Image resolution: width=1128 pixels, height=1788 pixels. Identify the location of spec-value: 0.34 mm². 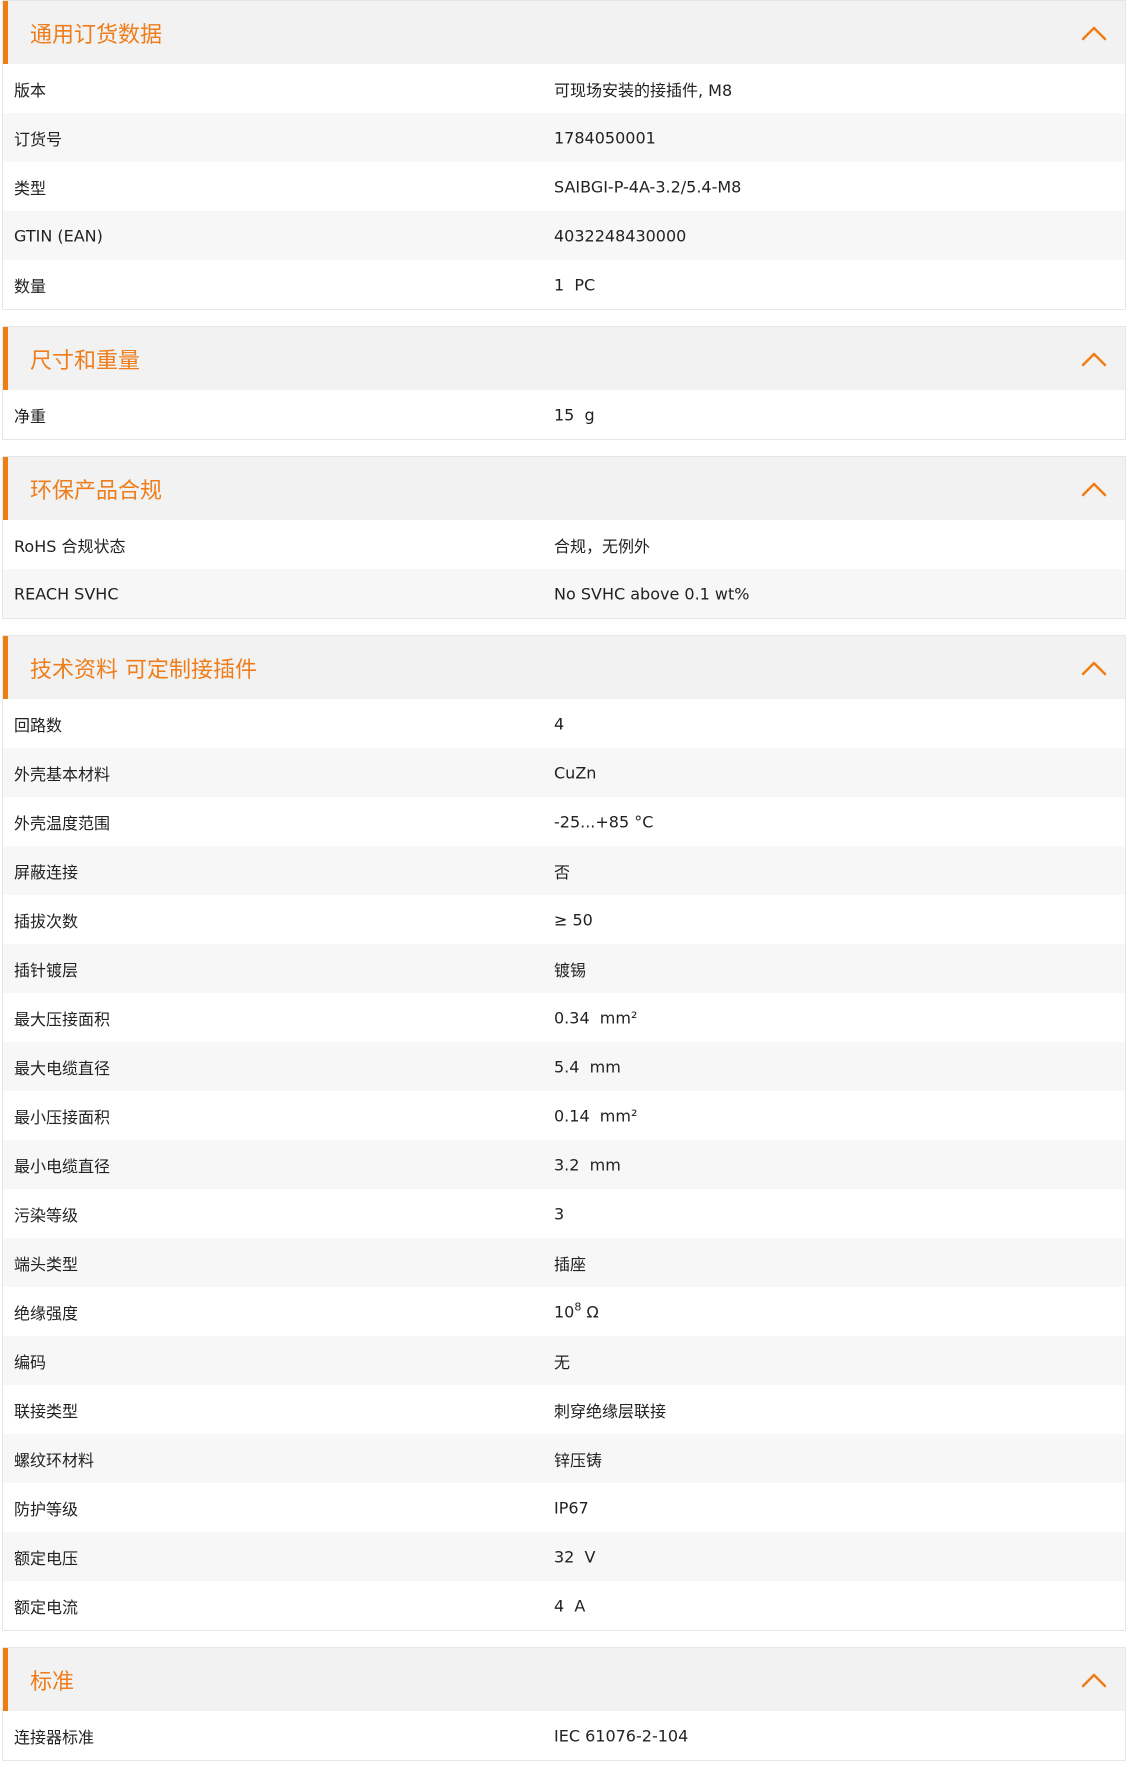
(596, 1017).